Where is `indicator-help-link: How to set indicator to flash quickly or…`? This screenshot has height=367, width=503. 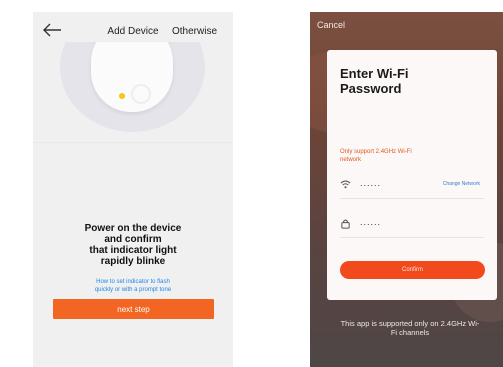
indicator-help-link: How to set indicator to flash quickly or… is located at coordinates (133, 286).